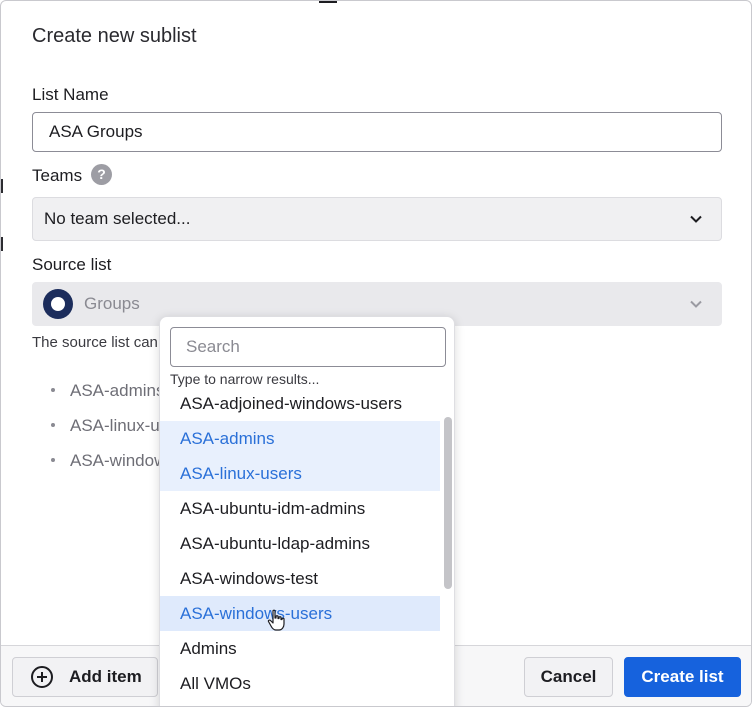 The width and height of the screenshot is (752, 707). Describe the element at coordinates (308, 347) in the screenshot. I see `search-input` at that location.